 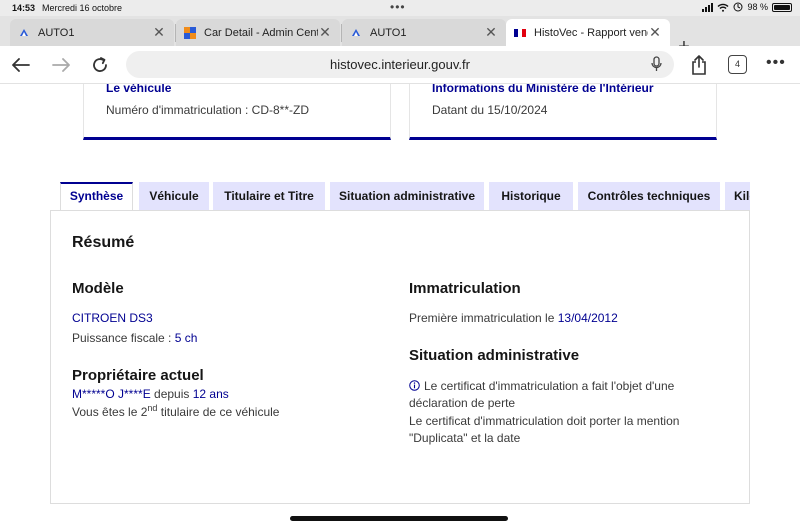 What do you see at coordinates (465, 438) in the screenshot?
I see `situation-line-4: "Duplicata" et la date` at bounding box center [465, 438].